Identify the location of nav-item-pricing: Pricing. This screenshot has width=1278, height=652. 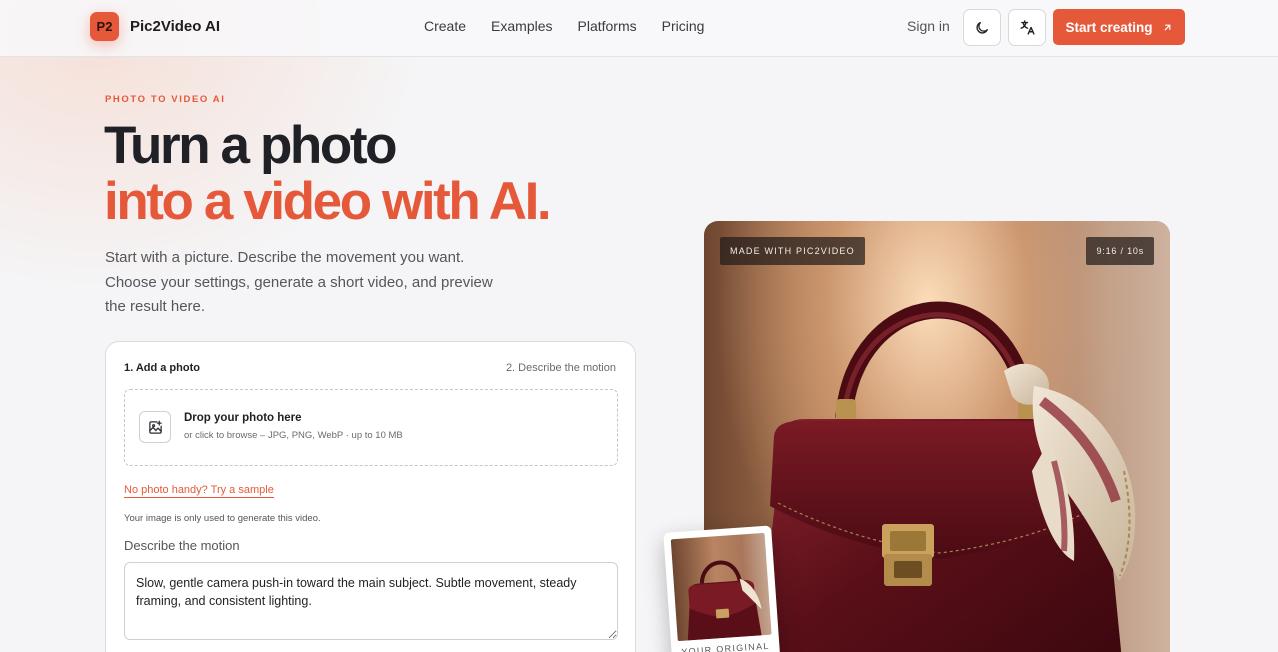
(683, 26).